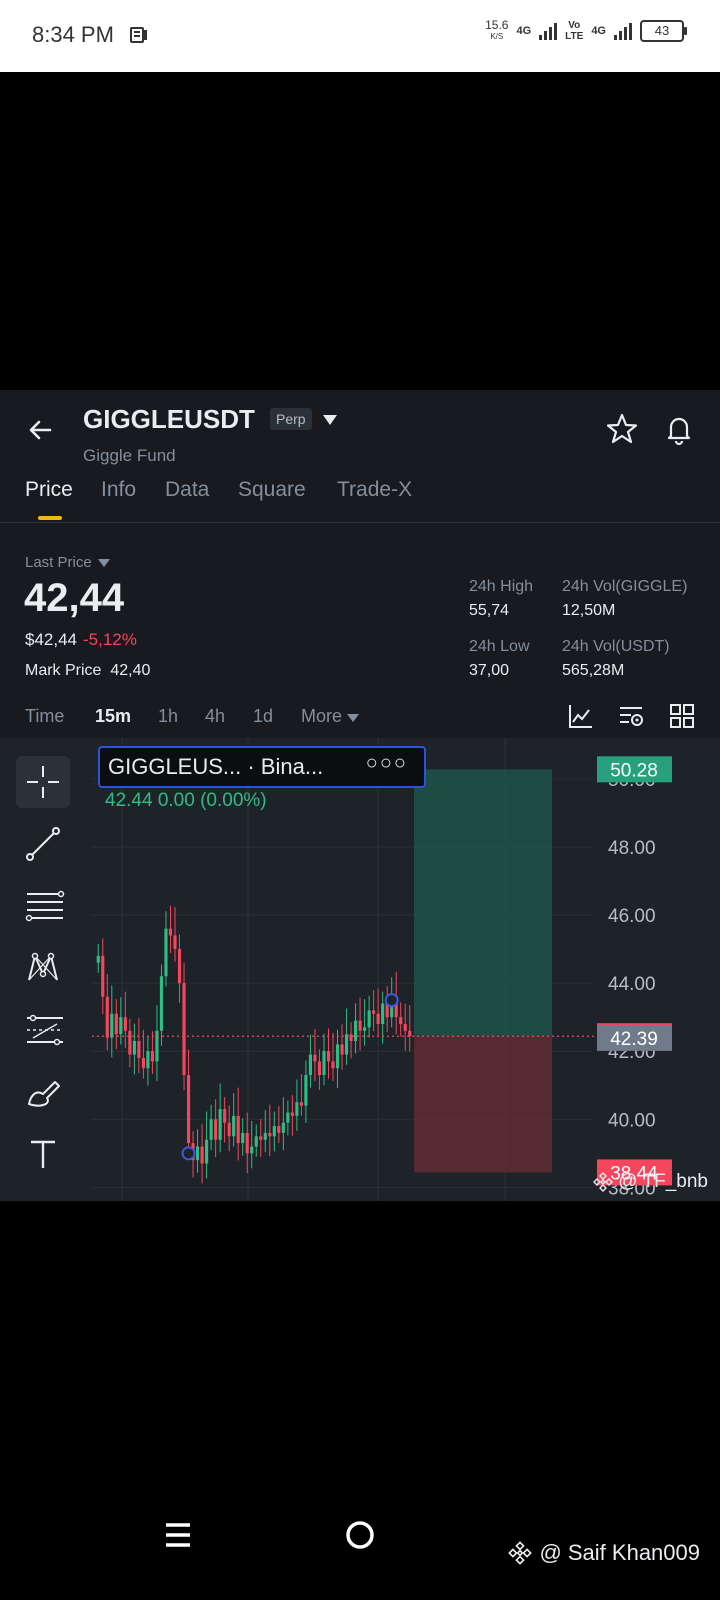 This screenshot has height=1600, width=720. I want to click on text-tool, so click(43, 1154).